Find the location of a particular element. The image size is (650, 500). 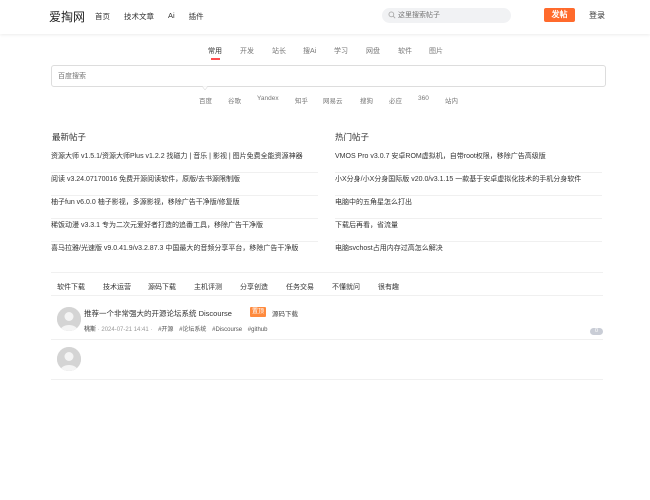

category-fun: 很有趣 is located at coordinates (388, 287).